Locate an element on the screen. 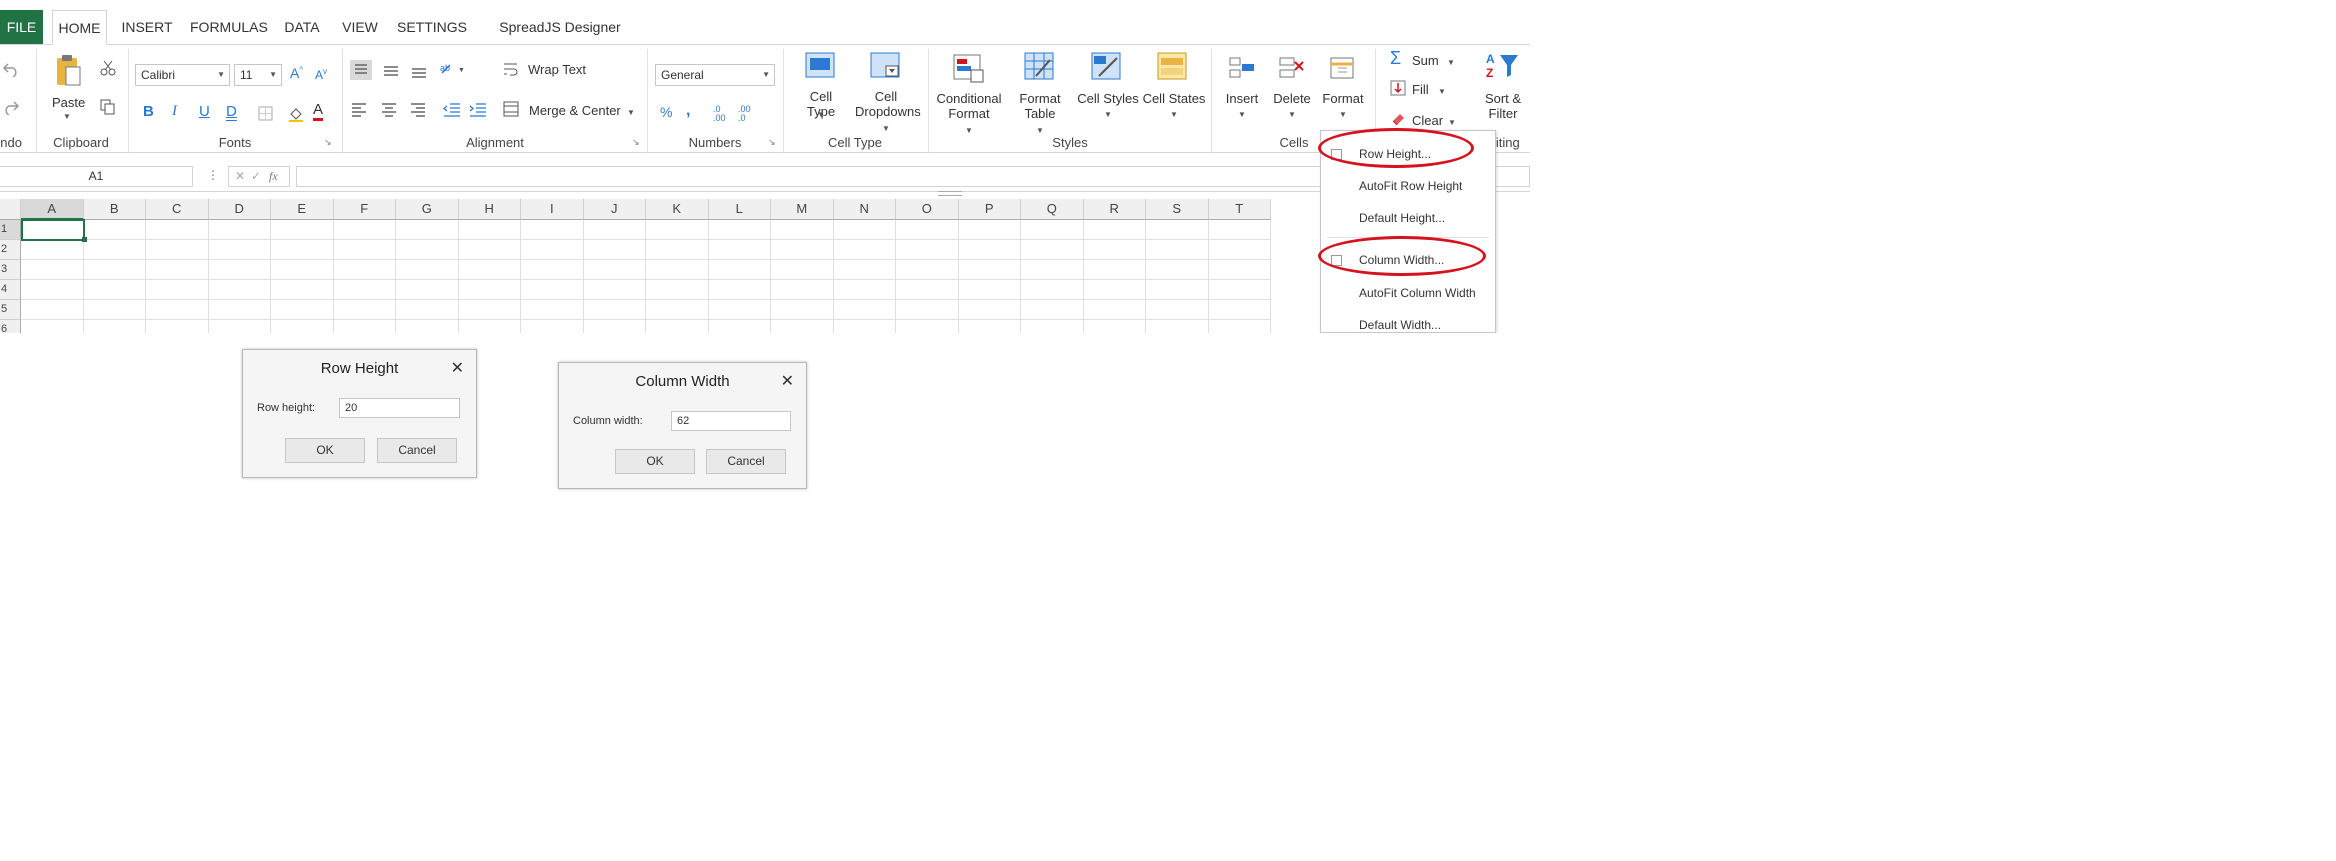 The width and height of the screenshot is (2336, 861). undo-icon is located at coordinates (11, 69).